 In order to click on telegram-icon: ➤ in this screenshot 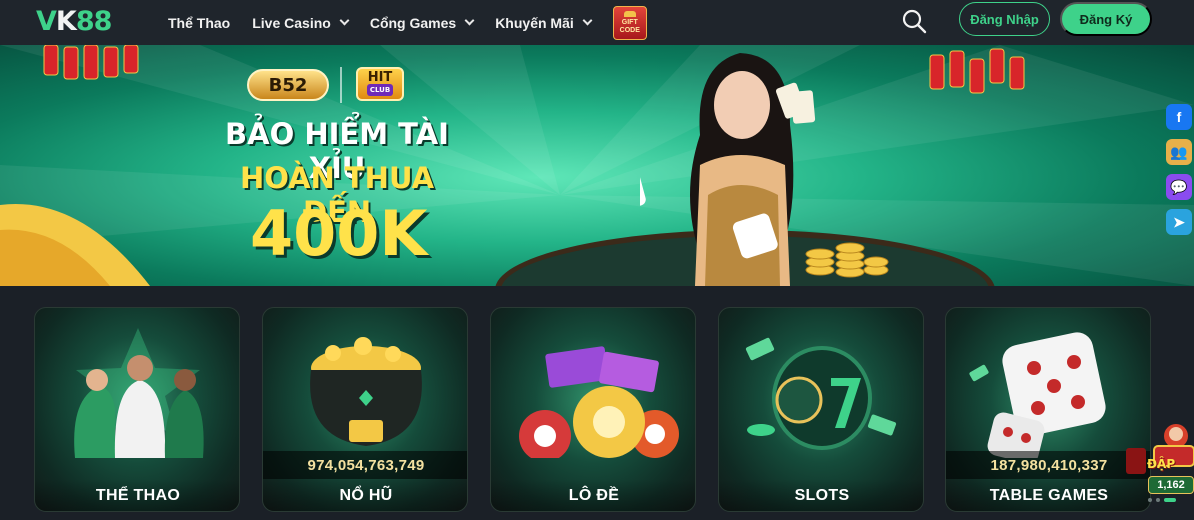, I will do `click(1179, 222)`.